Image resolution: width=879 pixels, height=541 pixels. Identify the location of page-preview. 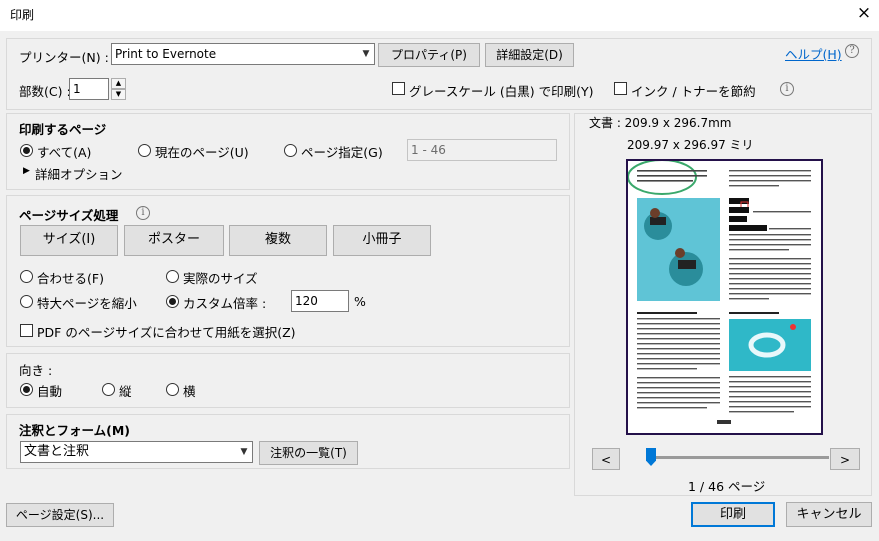
(724, 297).